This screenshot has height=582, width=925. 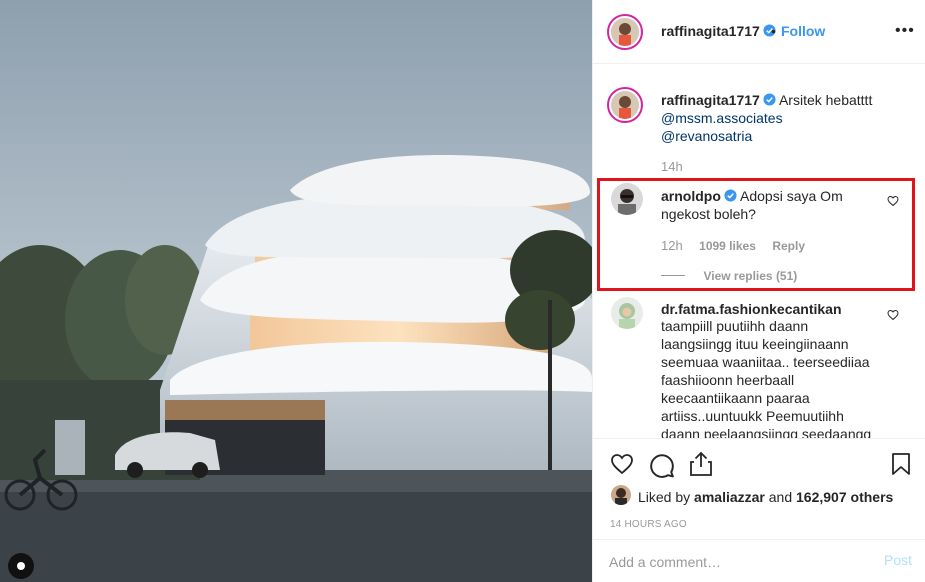 I want to click on more-options-icon: •••, so click(x=905, y=31).